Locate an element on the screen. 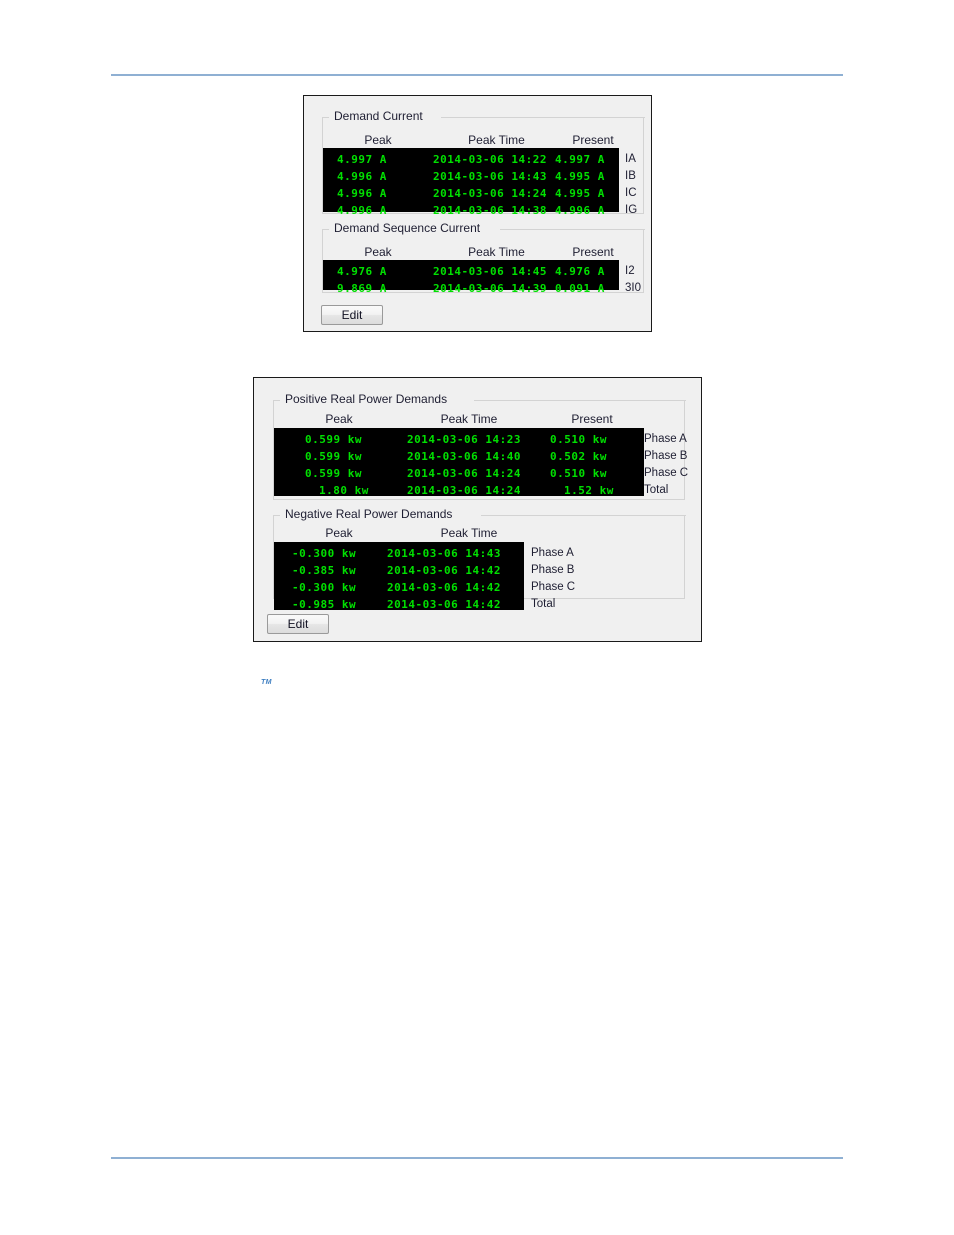  positive-power-peaktime-phase-b: 2014-03-06 14:40 is located at coordinates (464, 456).